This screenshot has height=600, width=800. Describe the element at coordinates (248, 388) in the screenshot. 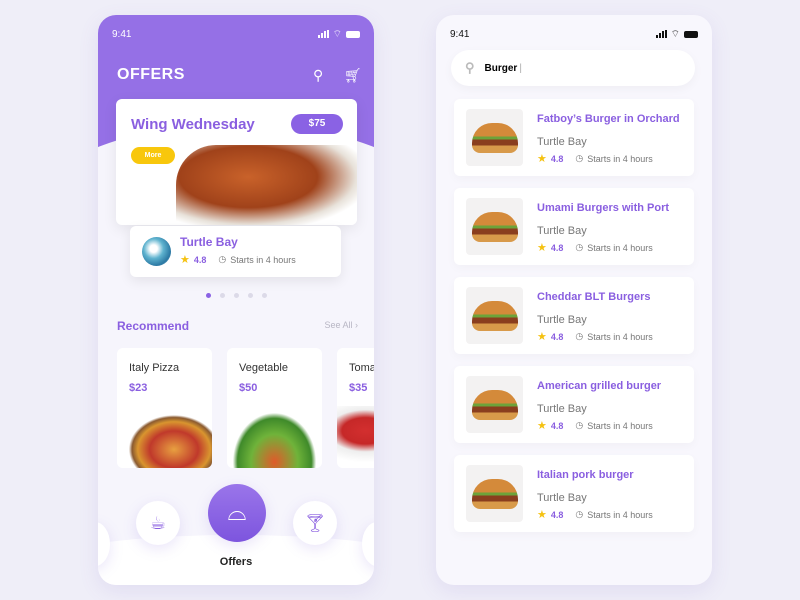

I see `product-price: $50` at that location.